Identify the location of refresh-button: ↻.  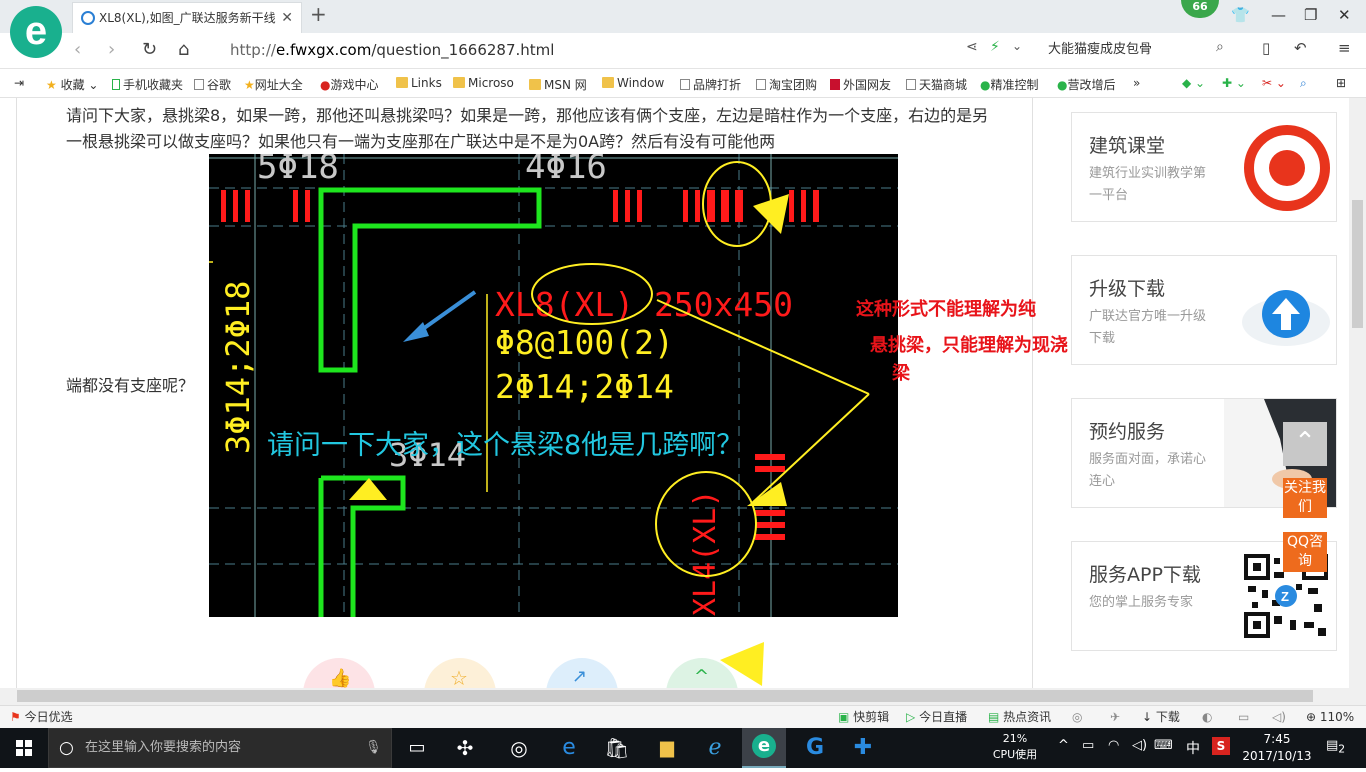
(149, 49).